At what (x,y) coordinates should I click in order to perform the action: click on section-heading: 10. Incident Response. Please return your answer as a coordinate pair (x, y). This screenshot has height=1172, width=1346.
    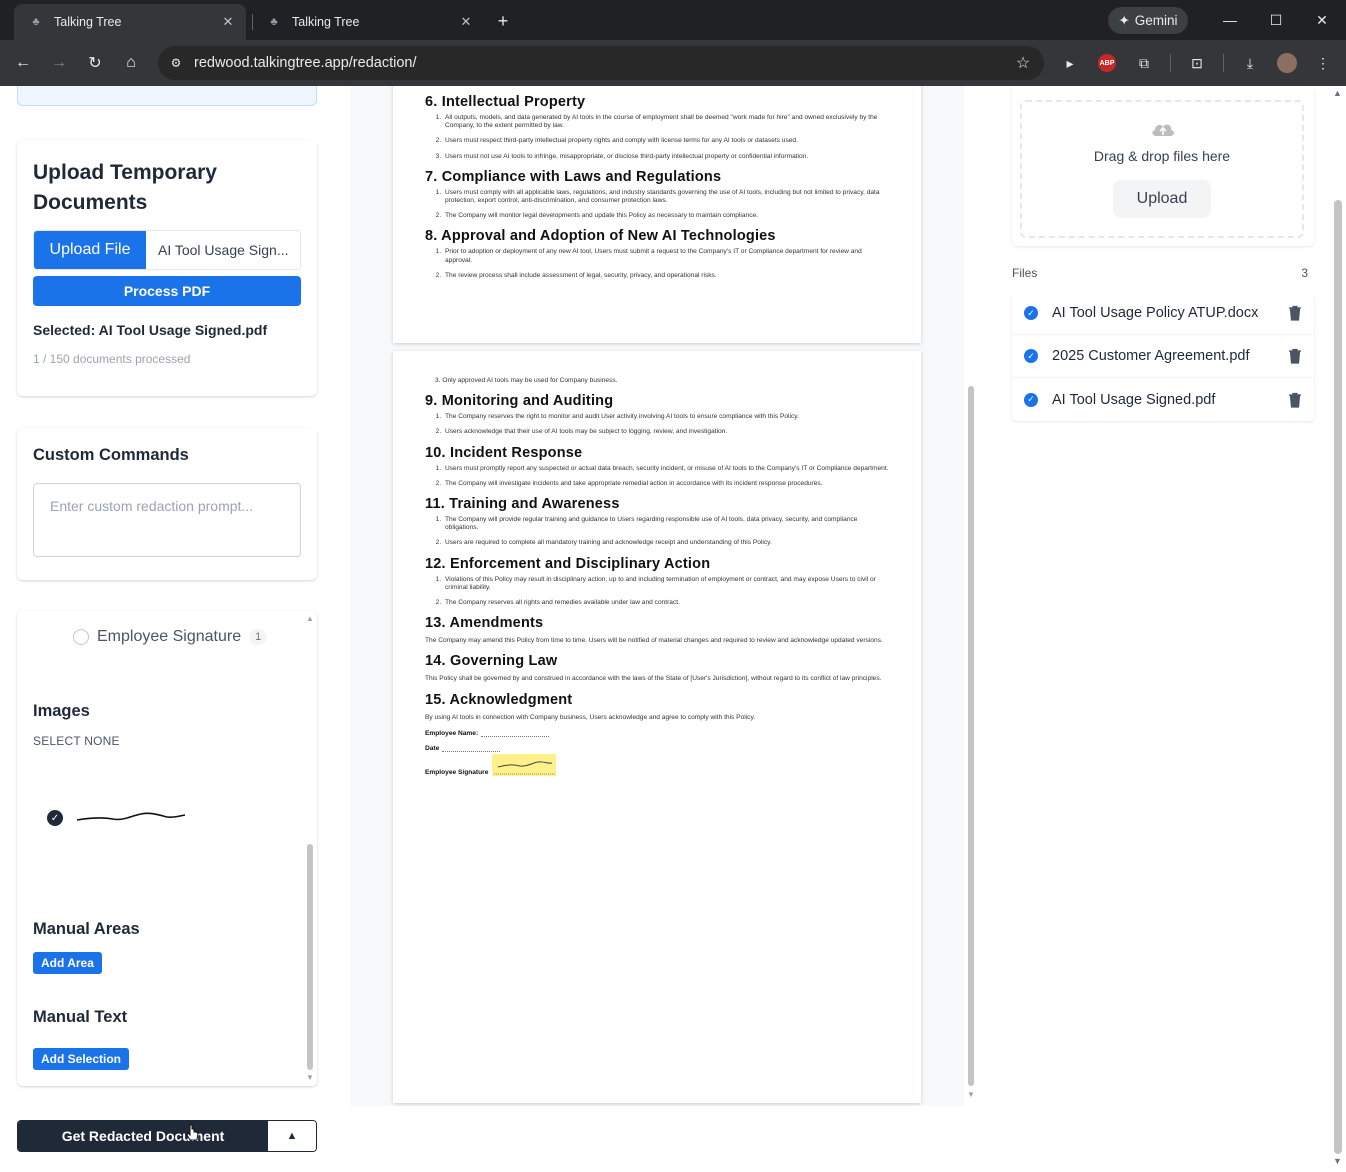
    Looking at the image, I should click on (504, 452).